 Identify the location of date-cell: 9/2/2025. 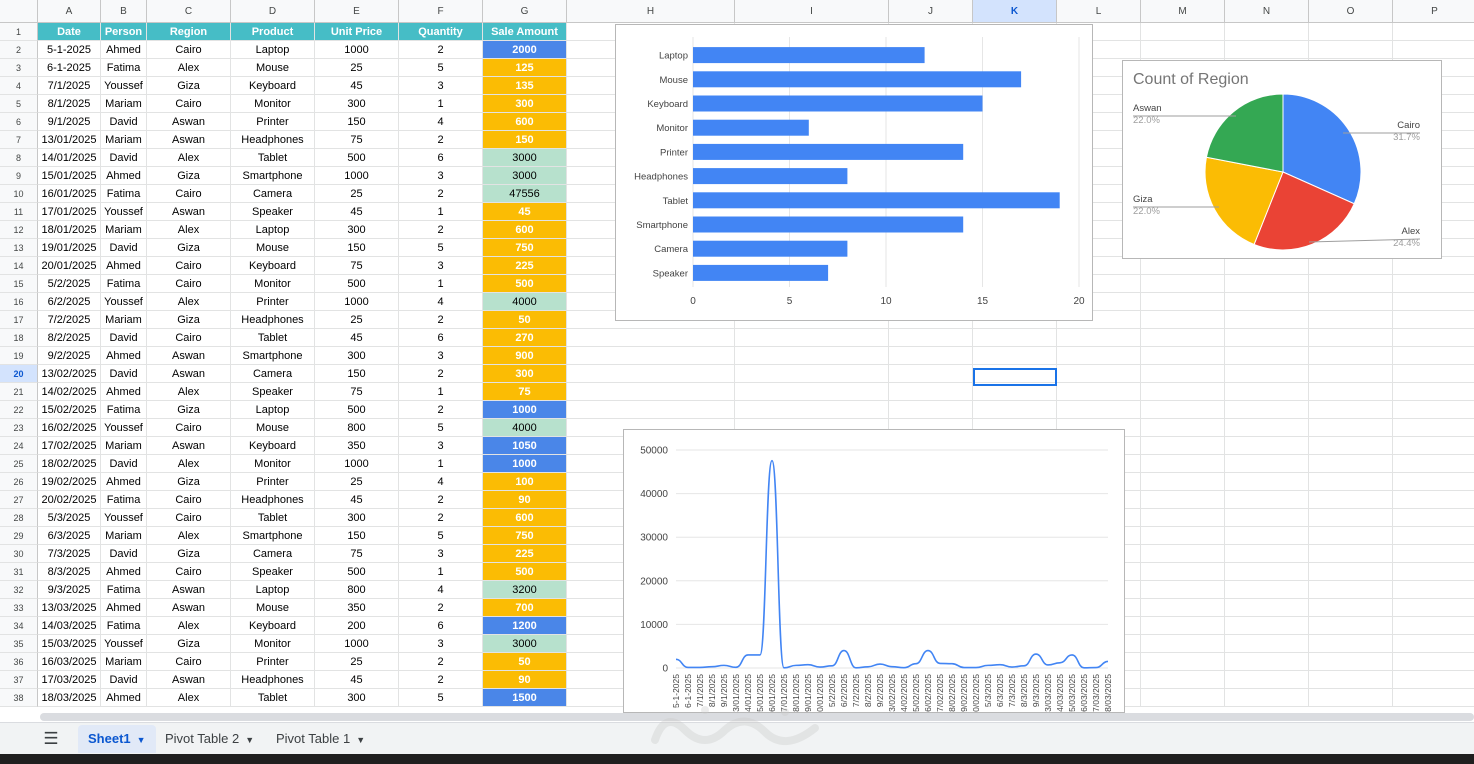
(69, 356).